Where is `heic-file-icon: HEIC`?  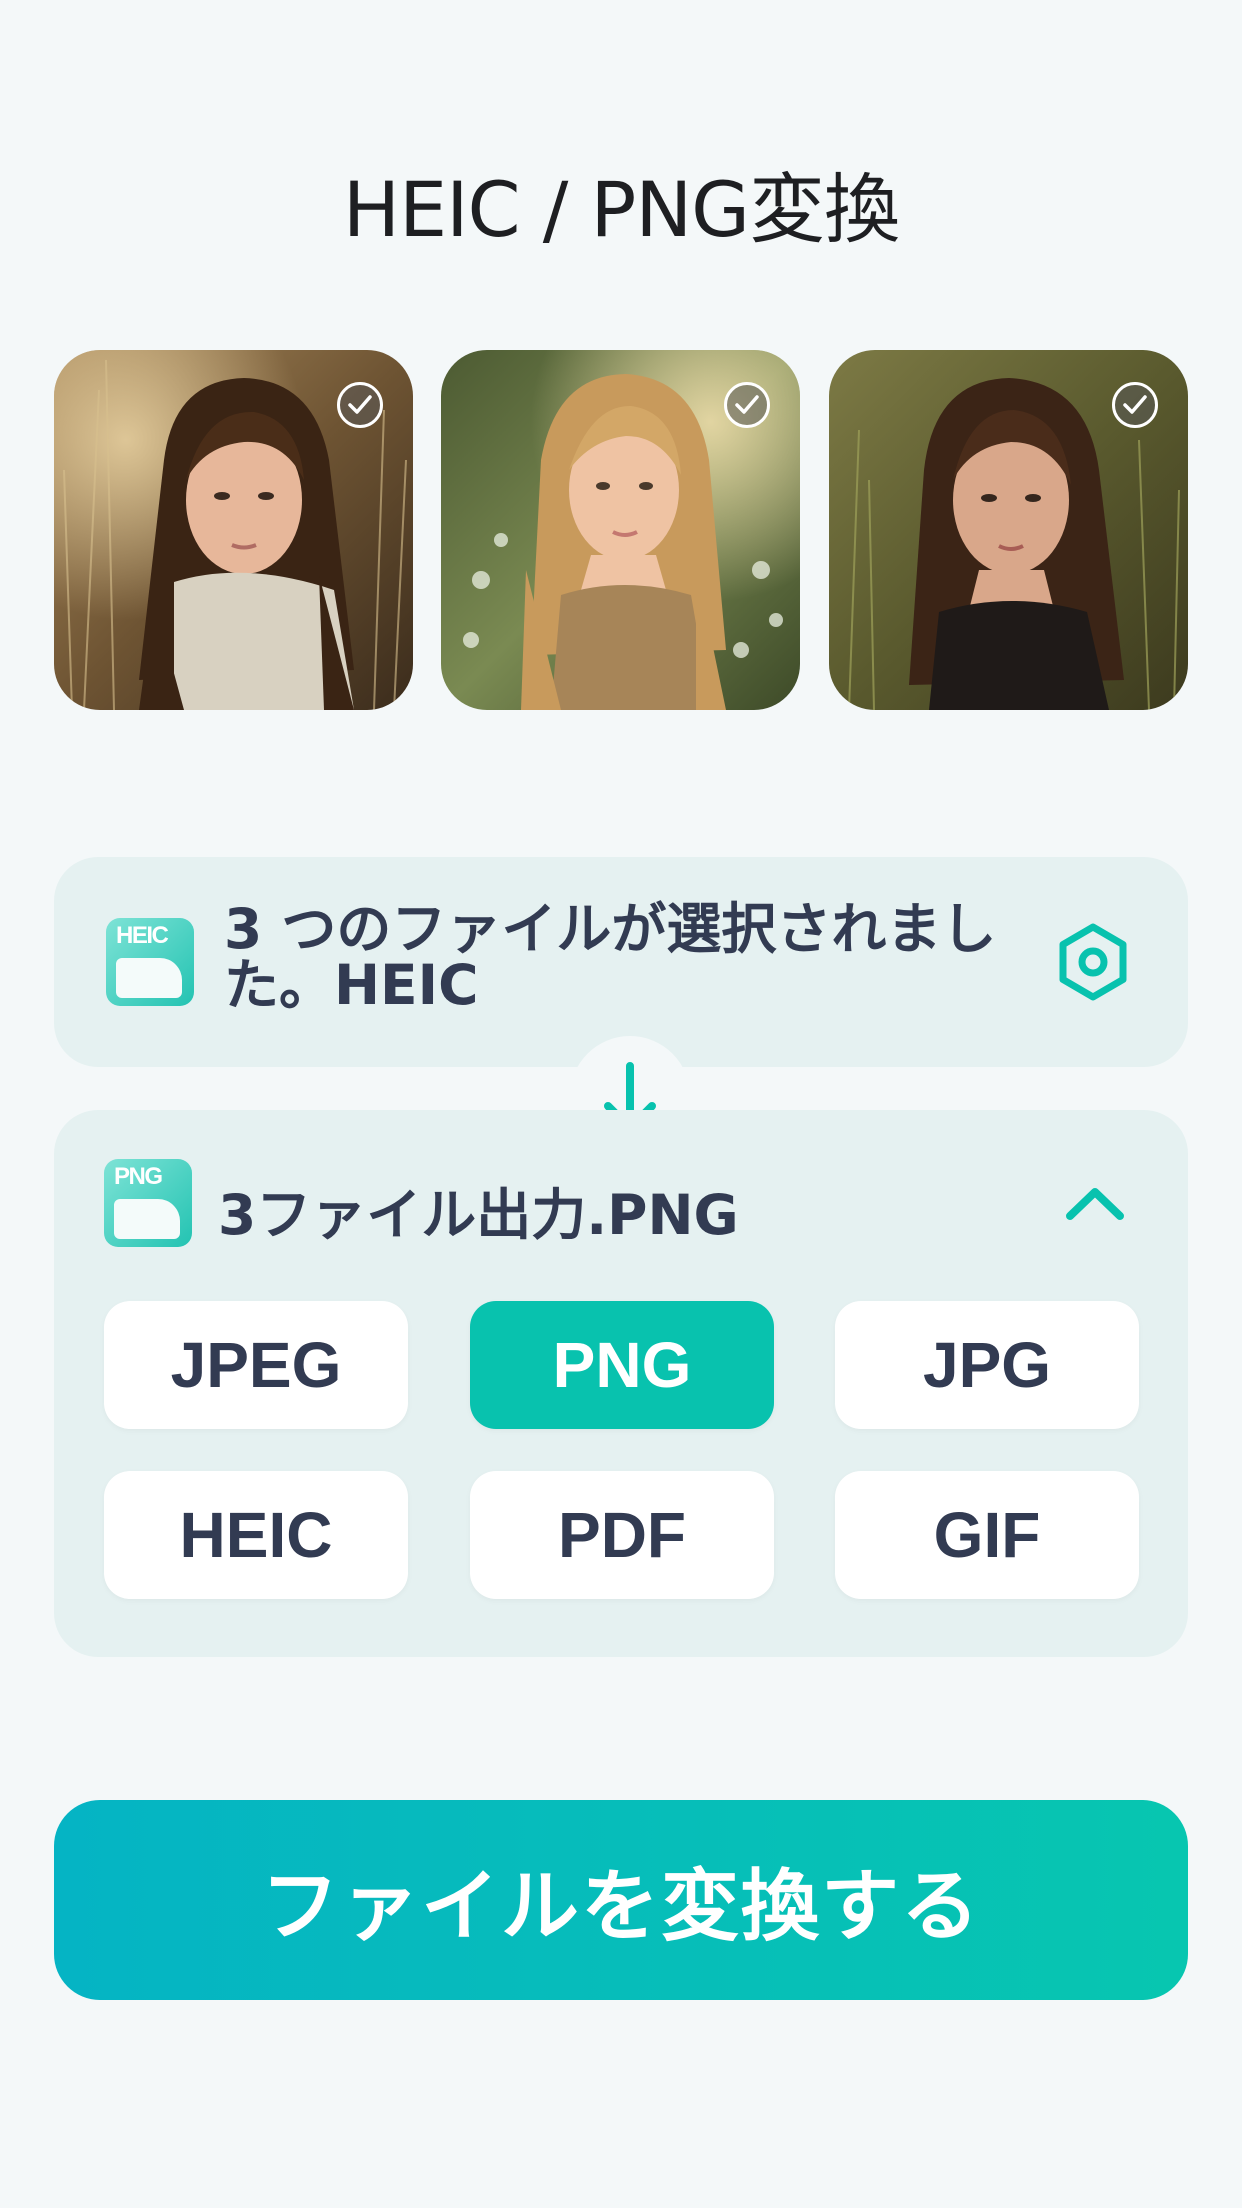 heic-file-icon: HEIC is located at coordinates (150, 962).